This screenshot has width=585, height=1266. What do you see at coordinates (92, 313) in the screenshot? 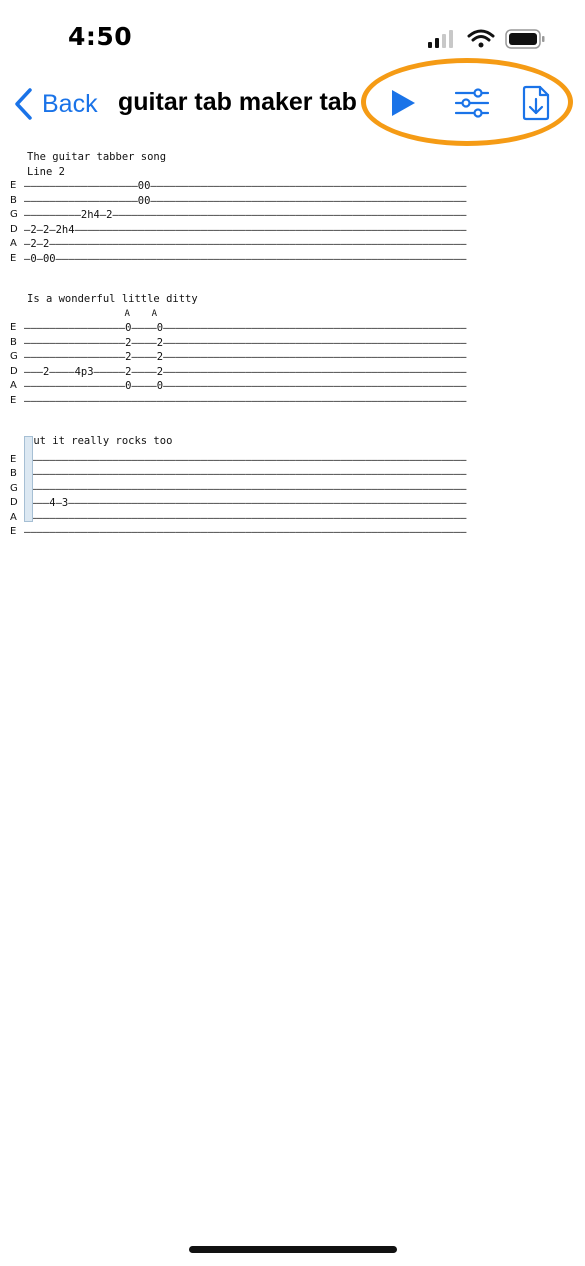
I see `tab-annotation-line: A A` at bounding box center [92, 313].